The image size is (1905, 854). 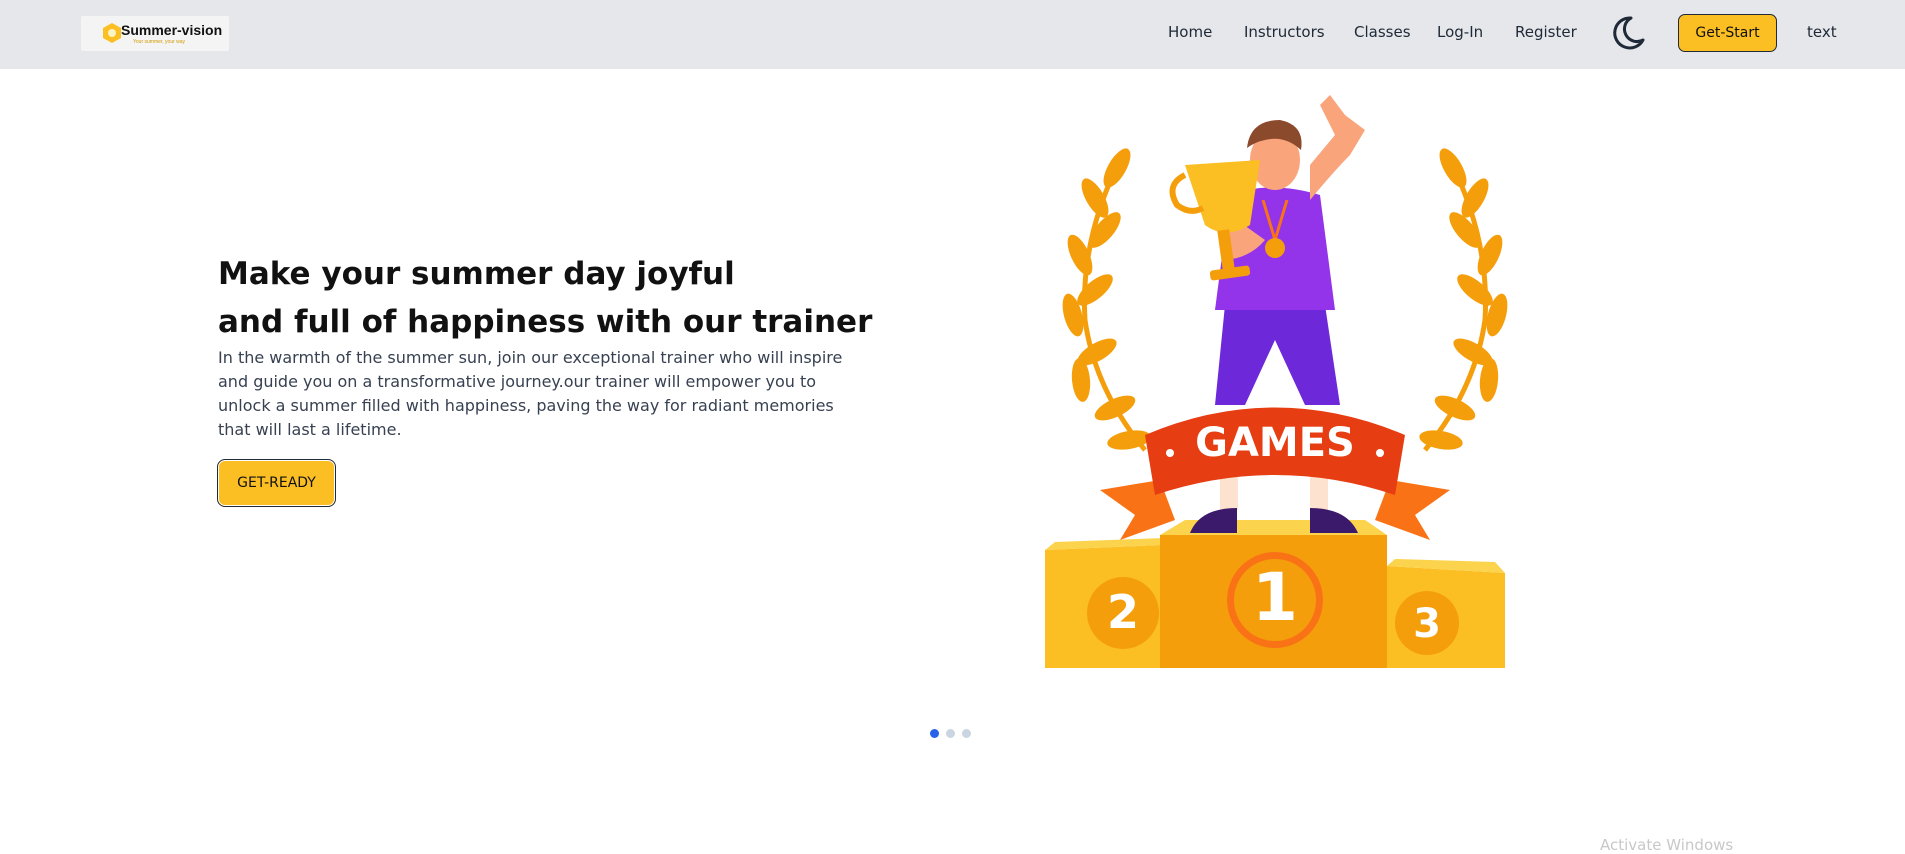 What do you see at coordinates (1284, 32) in the screenshot?
I see `nav-link-instructors: Instructors` at bounding box center [1284, 32].